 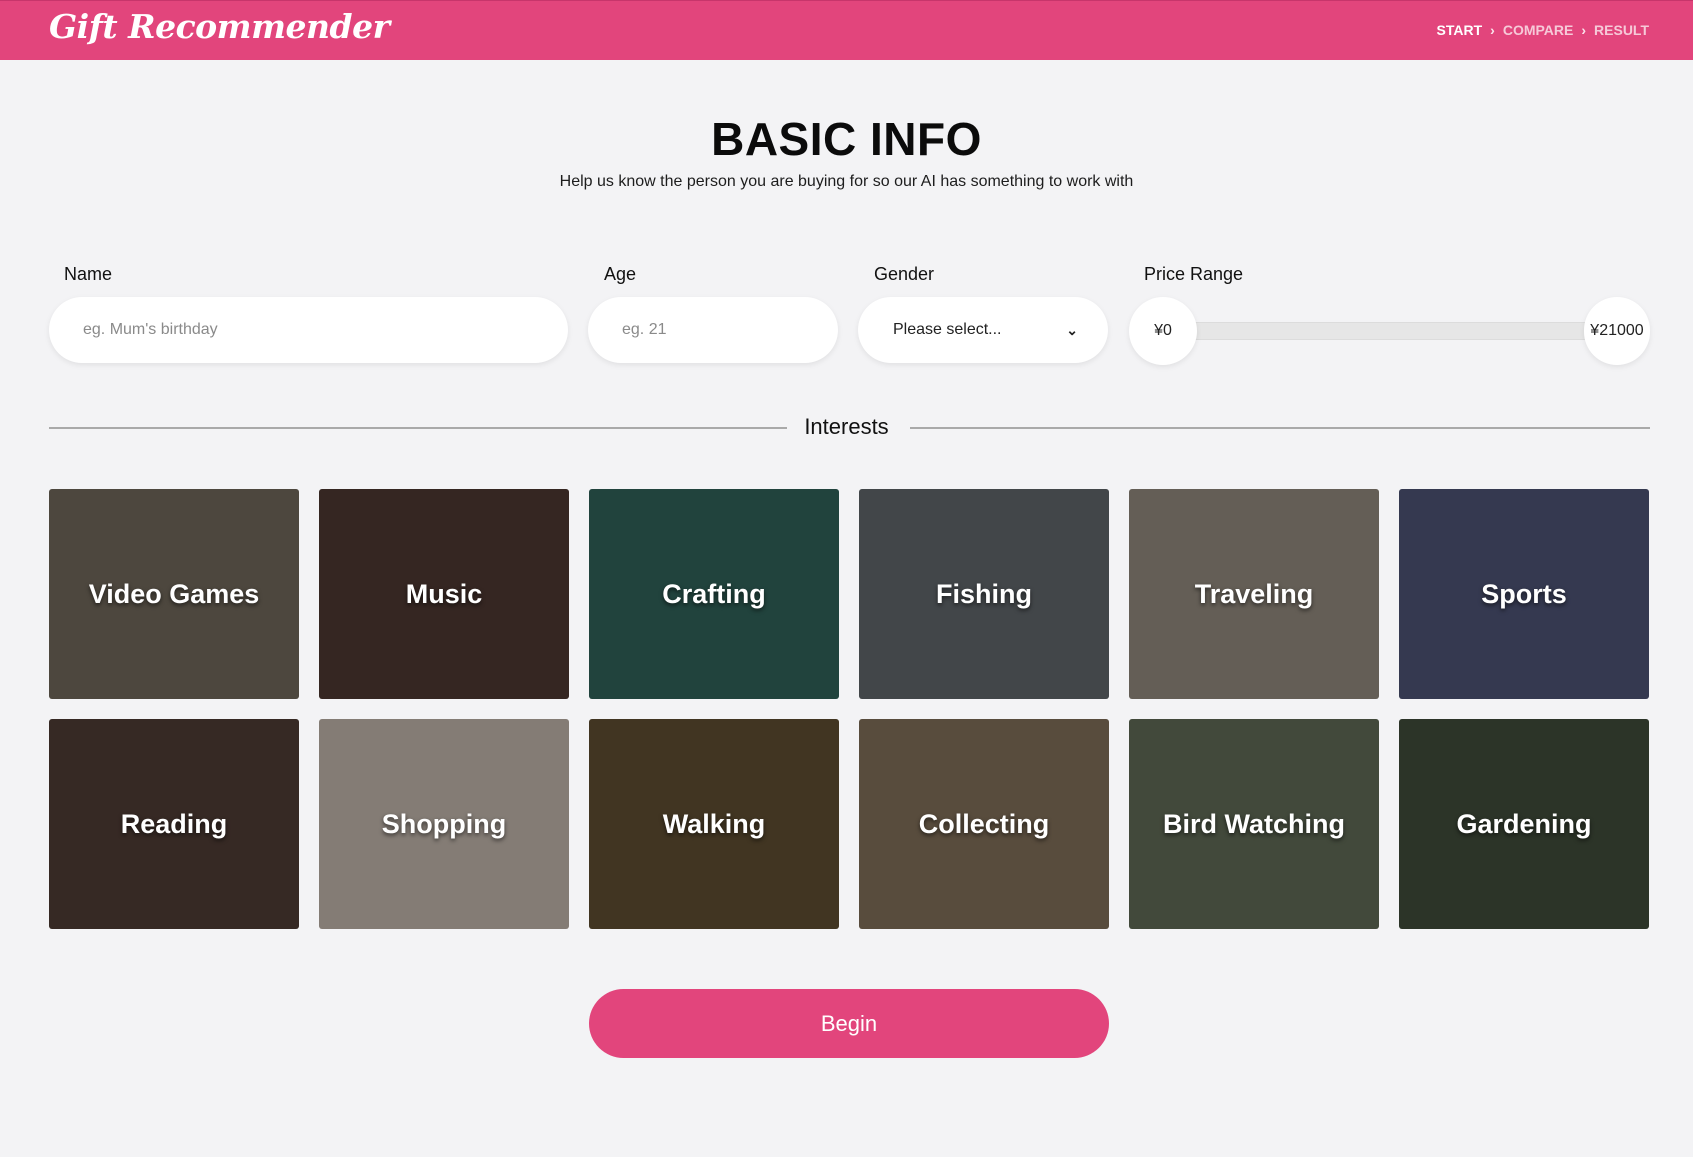 What do you see at coordinates (1460, 30) in the screenshot?
I see `step-start: START` at bounding box center [1460, 30].